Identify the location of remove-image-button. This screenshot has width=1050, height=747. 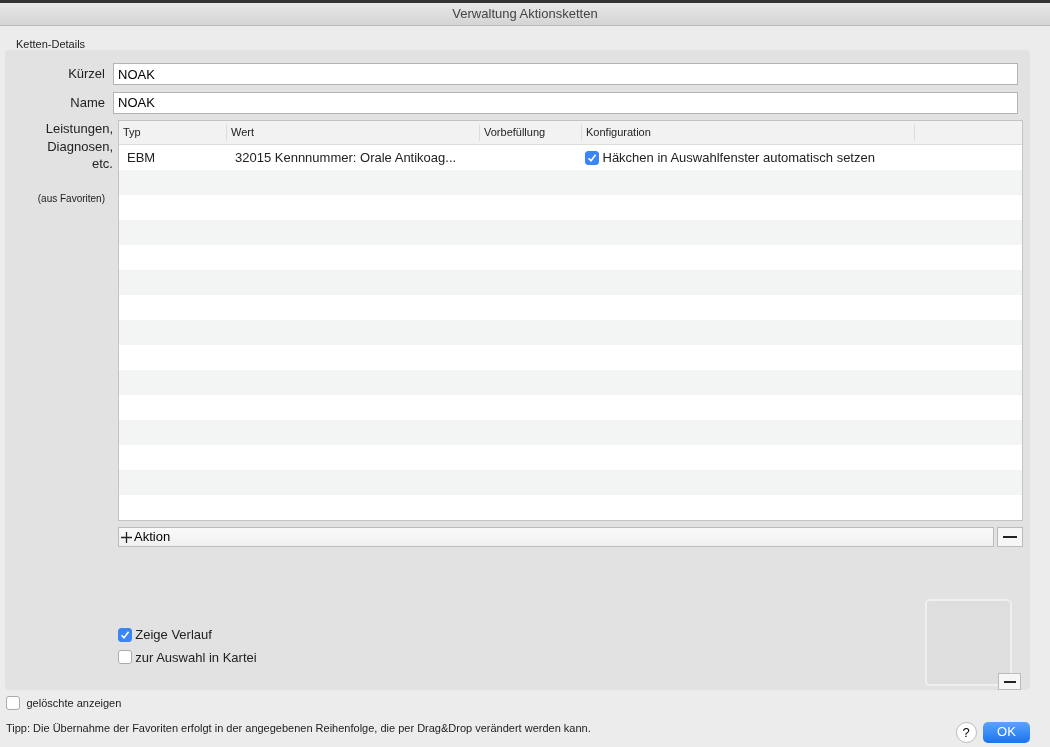
(1009, 681).